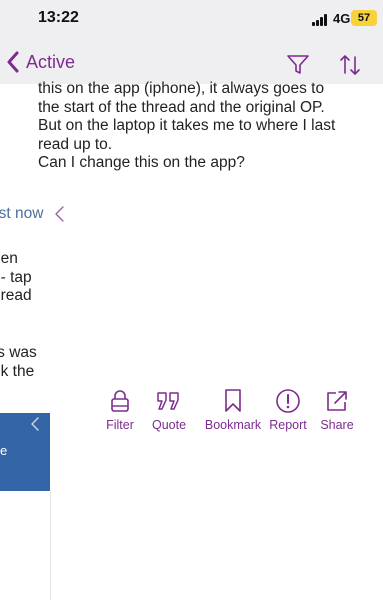 The image size is (383, 600). What do you see at coordinates (9, 258) in the screenshot?
I see `snippet-line: een` at bounding box center [9, 258].